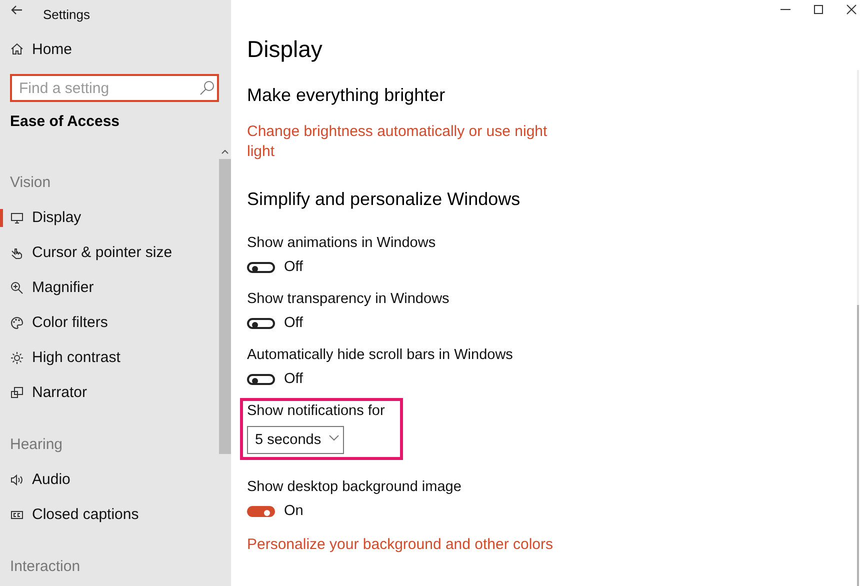 The height and width of the screenshot is (586, 860). I want to click on close-icon, so click(851, 9).